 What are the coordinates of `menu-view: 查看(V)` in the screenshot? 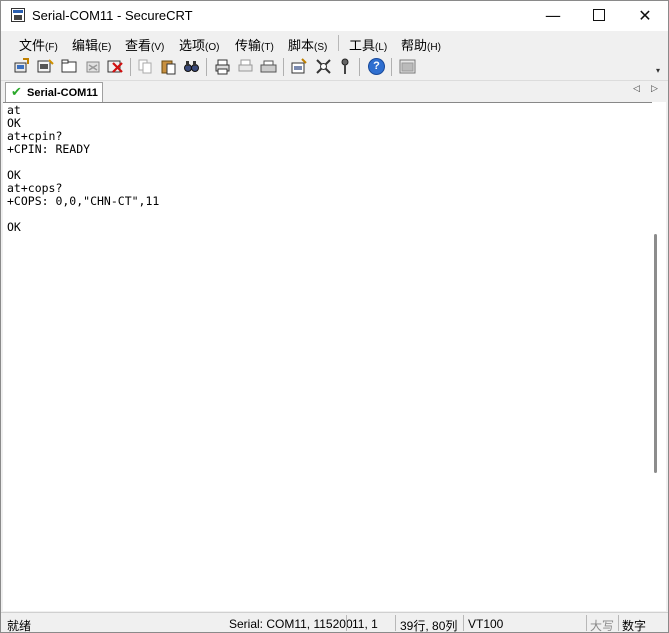 It's located at (144, 44).